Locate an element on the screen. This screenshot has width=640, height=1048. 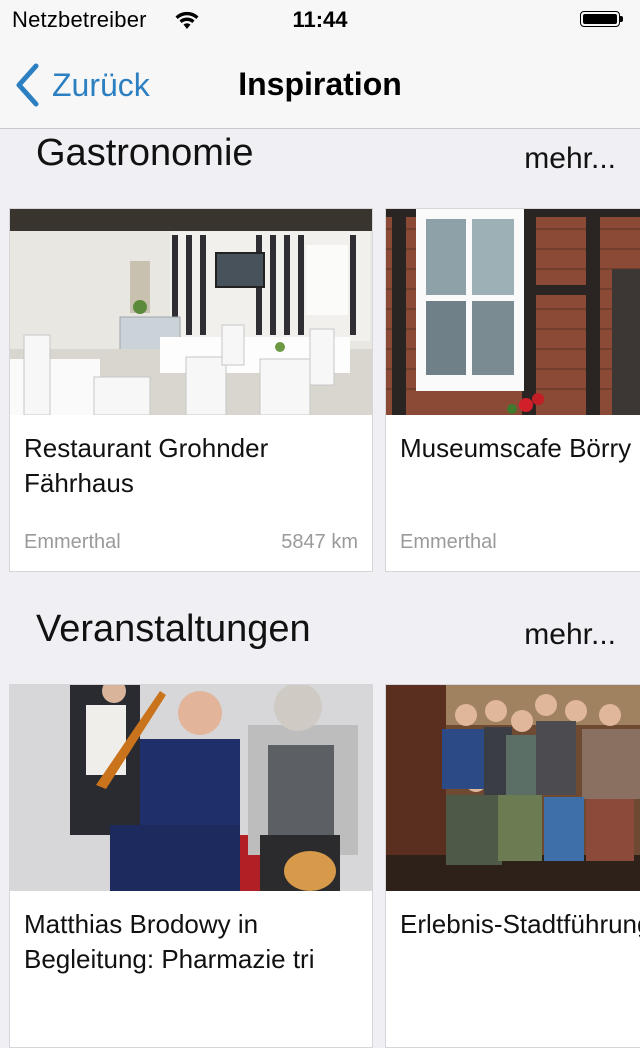
card-title: Restaurant Grohnder Fährhaus is located at coordinates (146, 465).